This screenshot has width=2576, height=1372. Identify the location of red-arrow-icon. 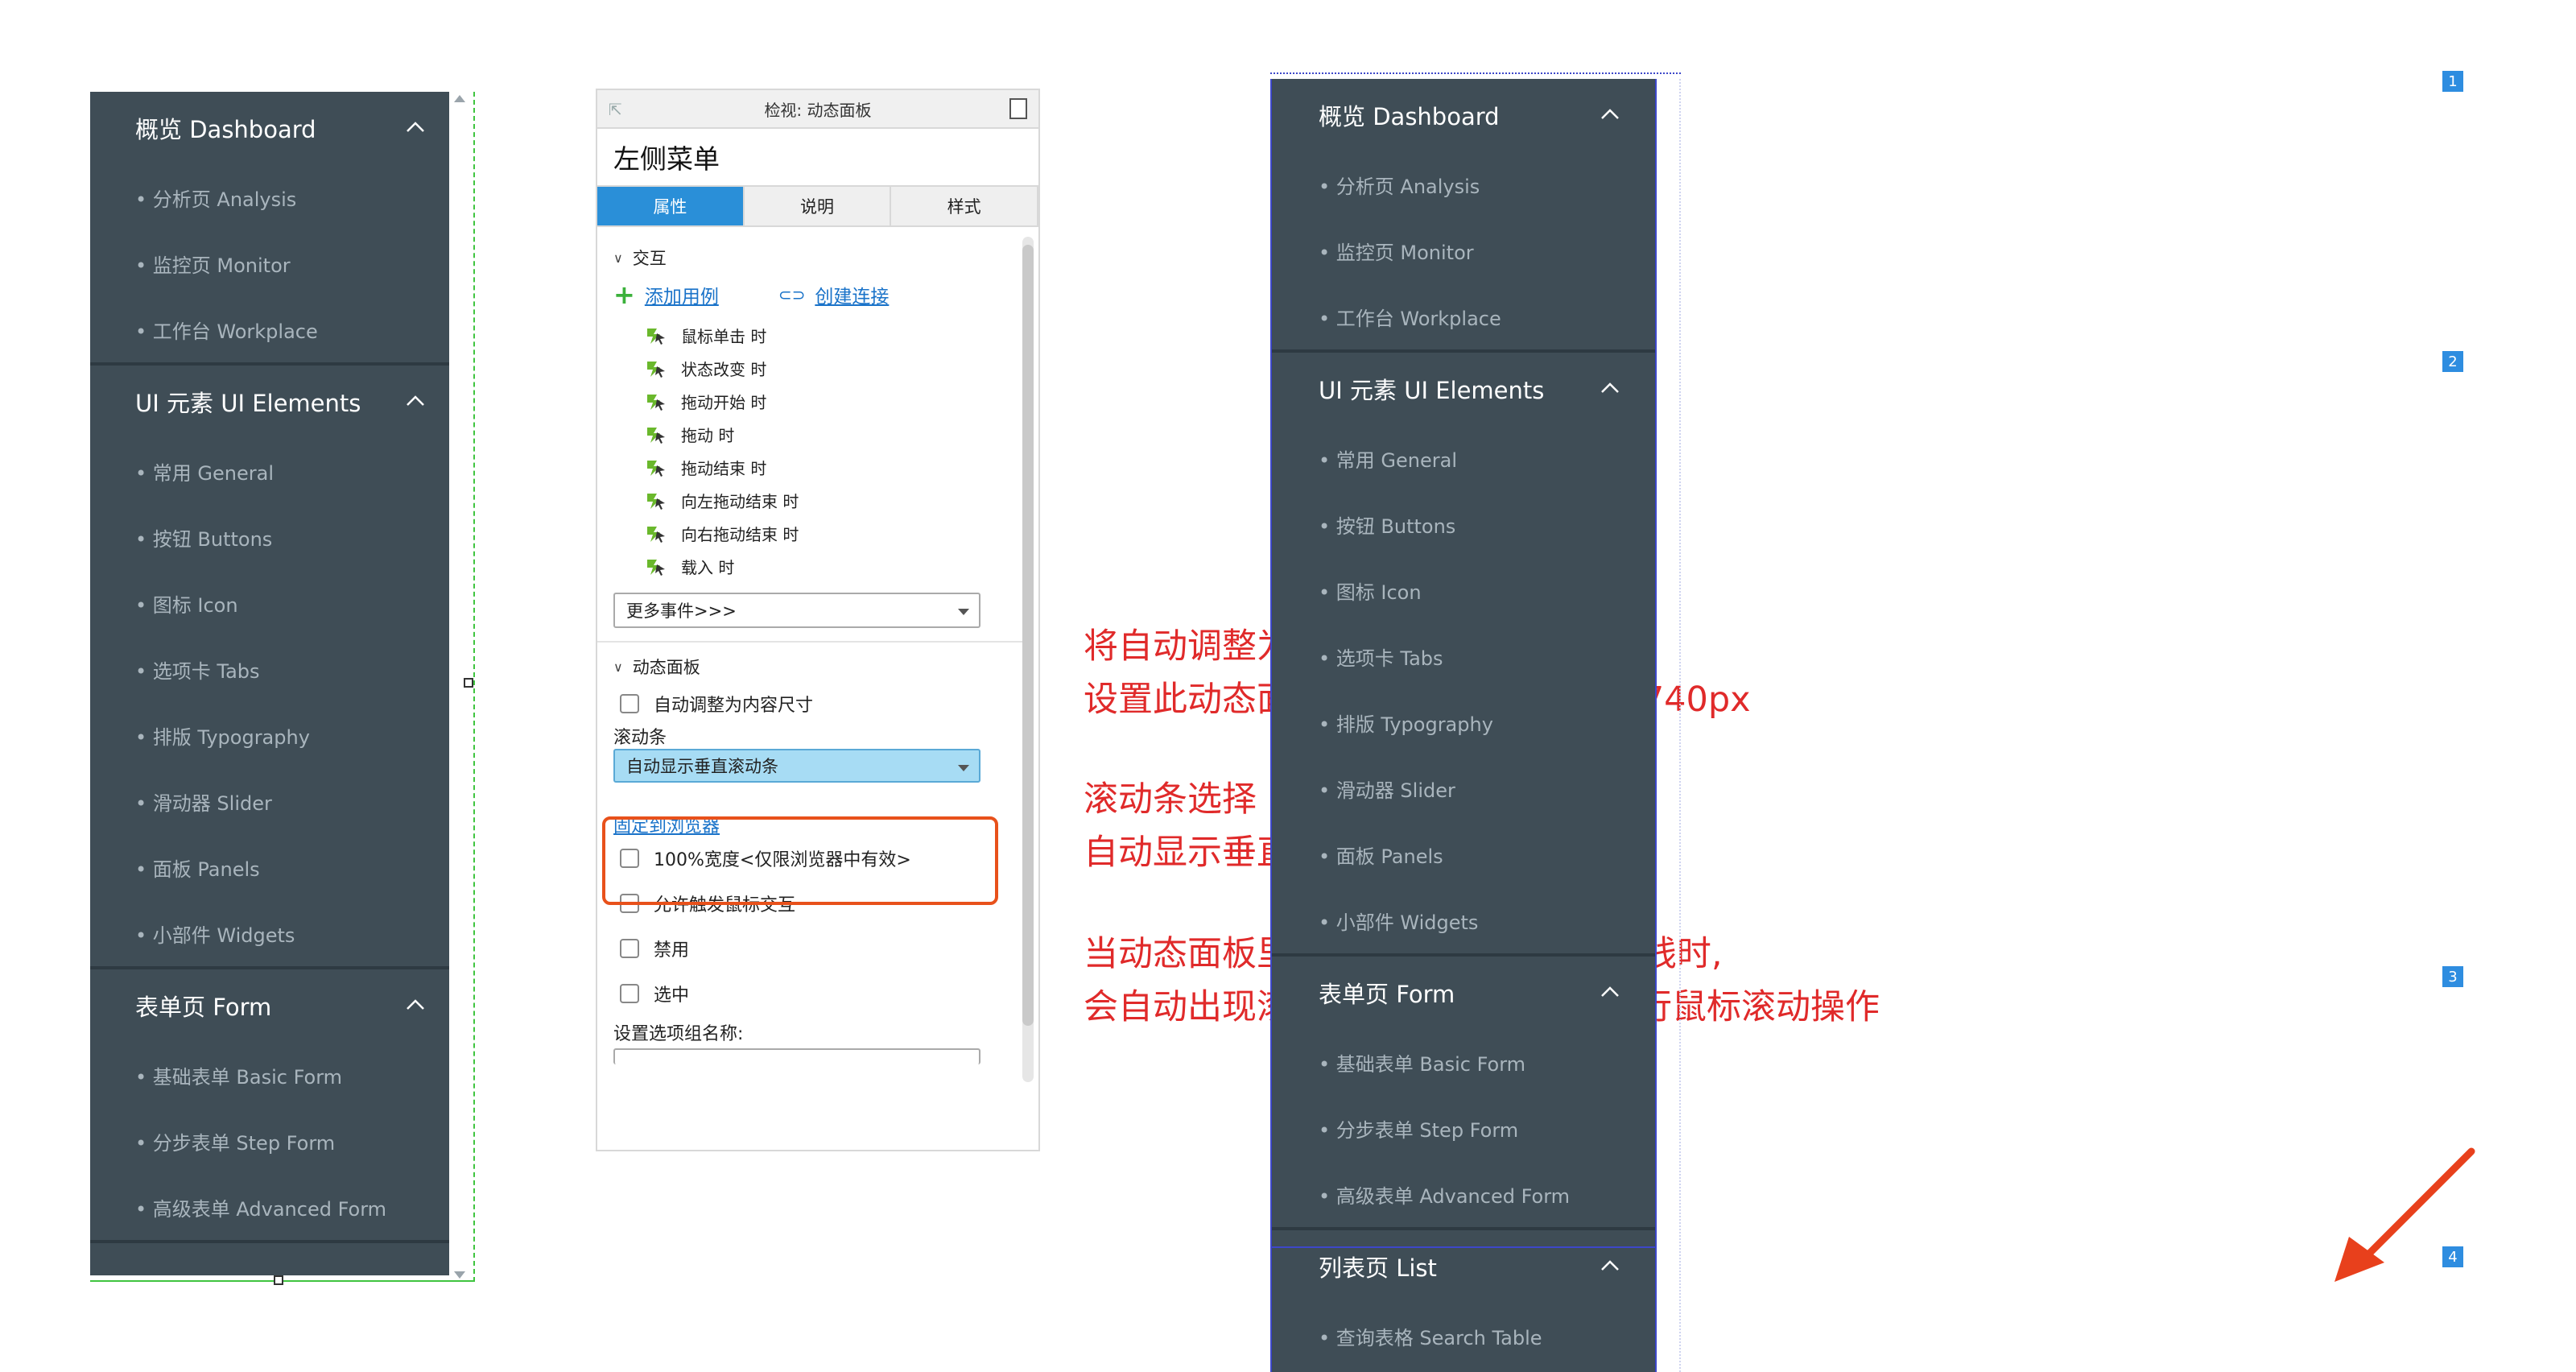
(2404, 1214).